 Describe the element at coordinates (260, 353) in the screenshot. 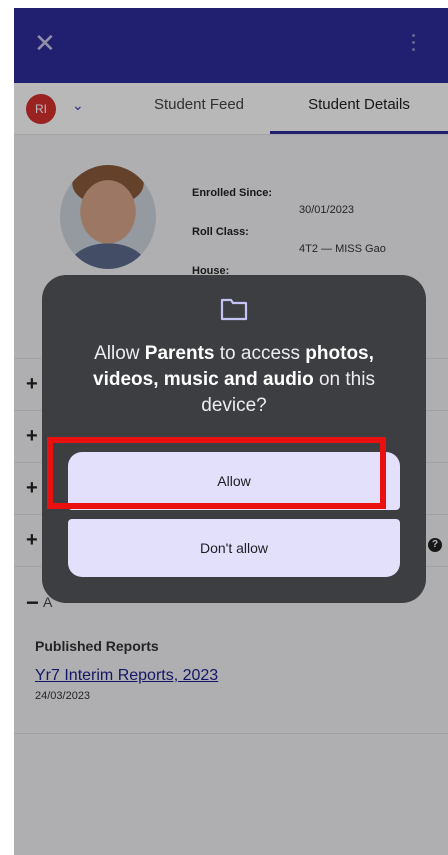

I see `dialog-text-middle: to access` at that location.